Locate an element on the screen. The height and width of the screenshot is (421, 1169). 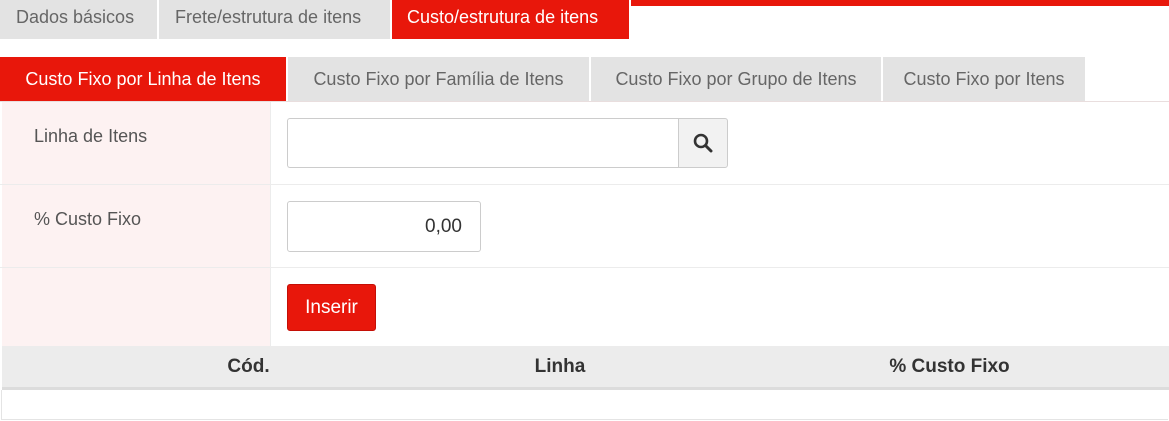
column-header-custo-fixo: % Custo Fixo is located at coordinates (949, 366).